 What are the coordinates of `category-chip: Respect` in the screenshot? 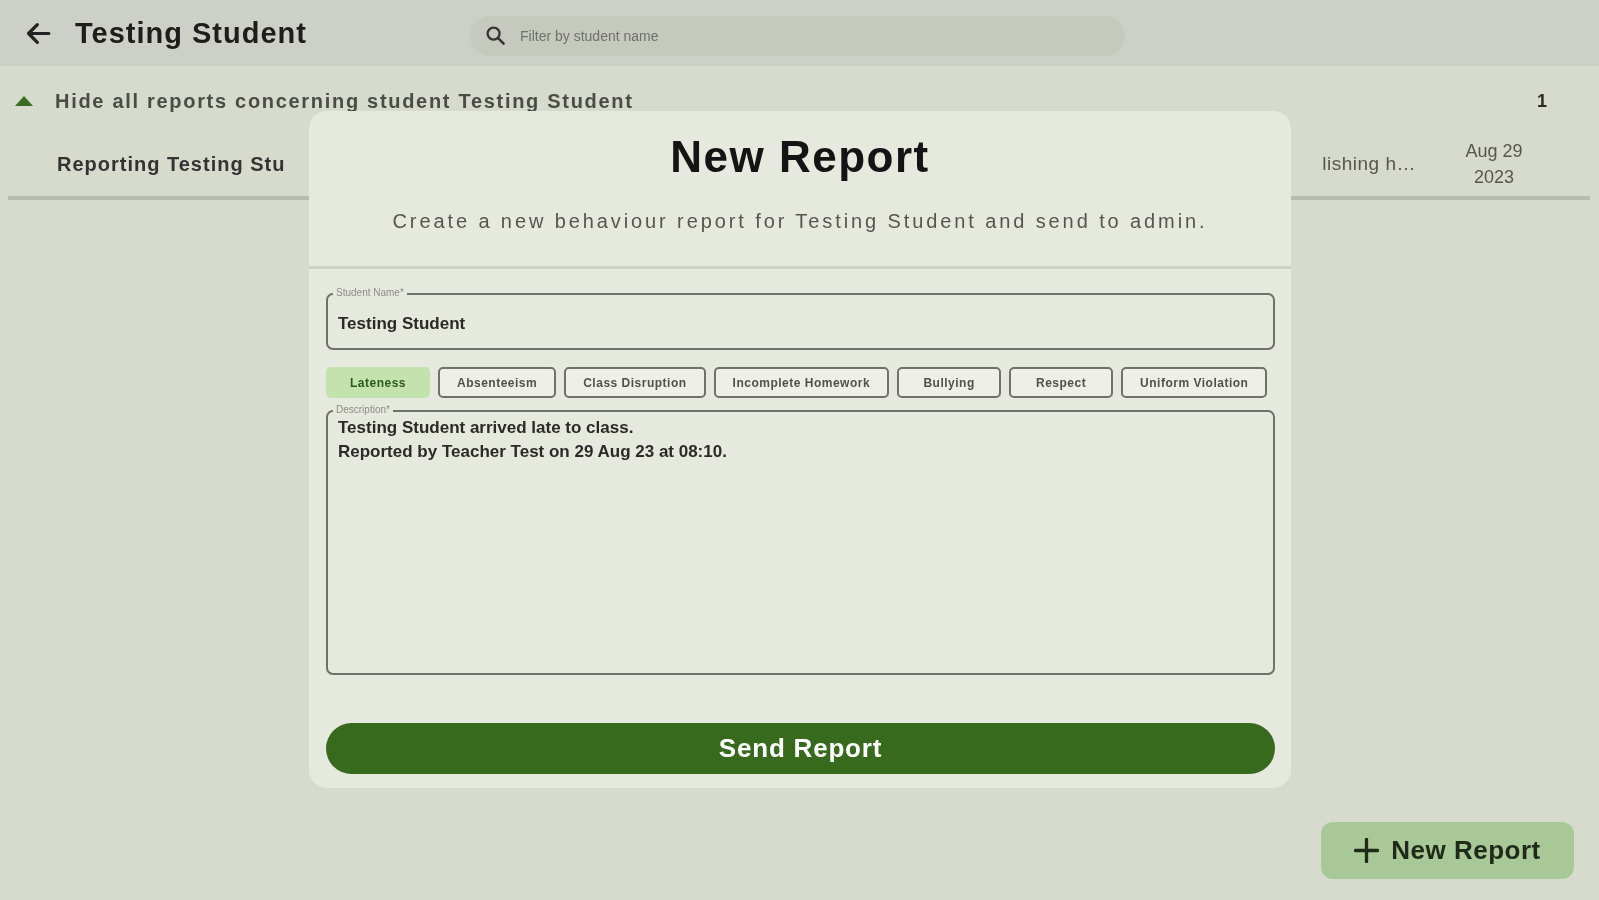 It's located at (1061, 382).